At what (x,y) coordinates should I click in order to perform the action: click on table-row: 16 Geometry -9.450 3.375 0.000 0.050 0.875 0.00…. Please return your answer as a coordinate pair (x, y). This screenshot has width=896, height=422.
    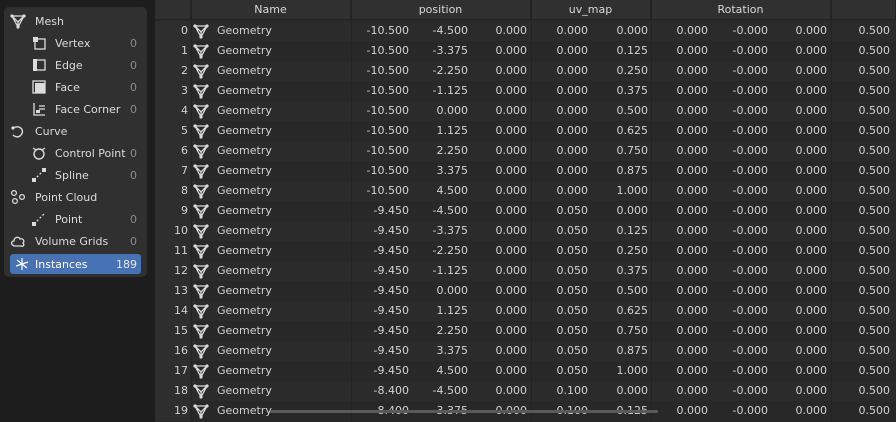
    Looking at the image, I should click on (525, 351).